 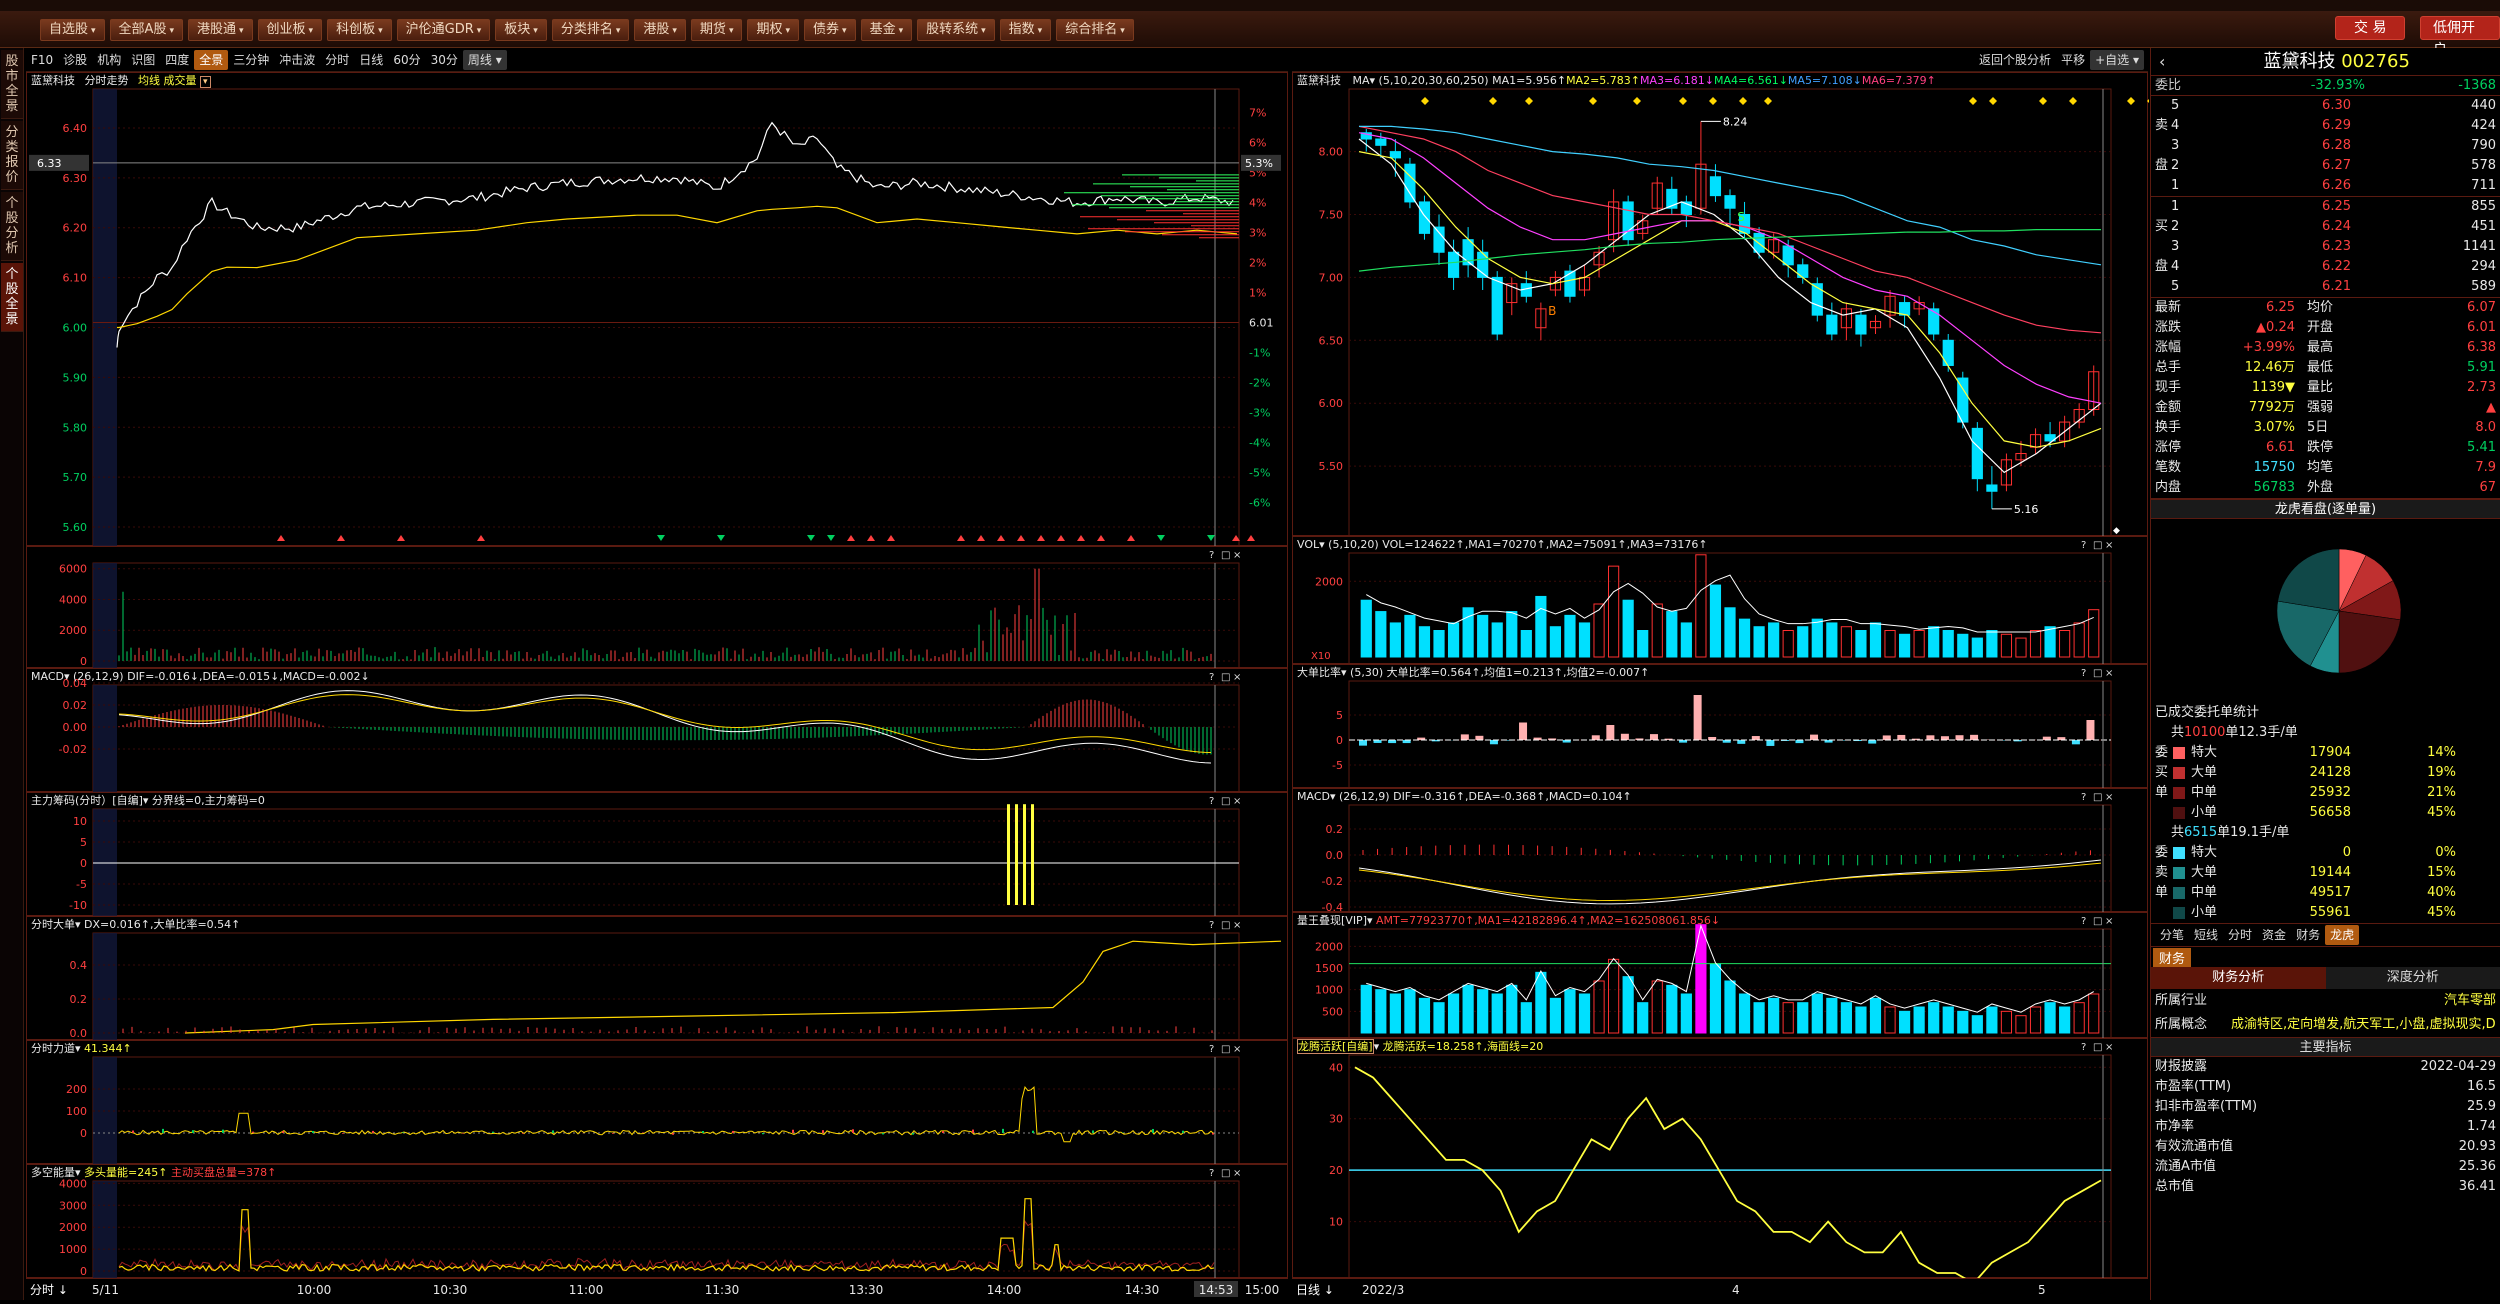 I want to click on ddbl-bar, so click(x=1465, y=737).